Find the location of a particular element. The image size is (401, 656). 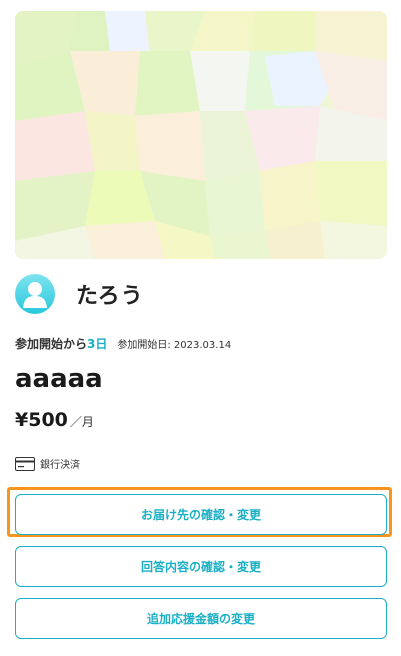

additional-support-amount-button: 追加応援金額の変更 is located at coordinates (201, 618).